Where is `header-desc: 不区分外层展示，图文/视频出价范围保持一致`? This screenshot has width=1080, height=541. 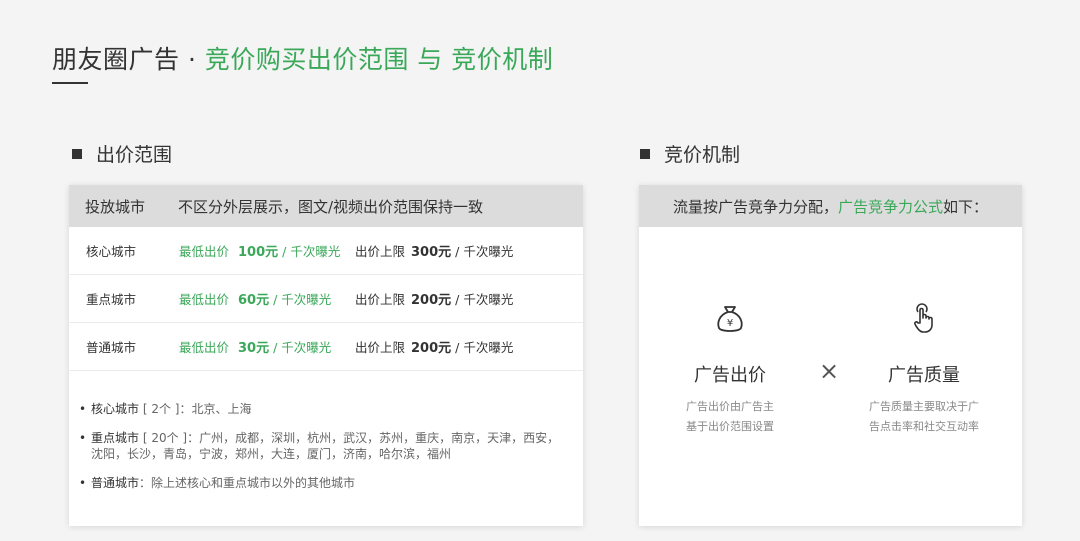 header-desc: 不区分外层展示，图文/视频出价范围保持一致 is located at coordinates (331, 206).